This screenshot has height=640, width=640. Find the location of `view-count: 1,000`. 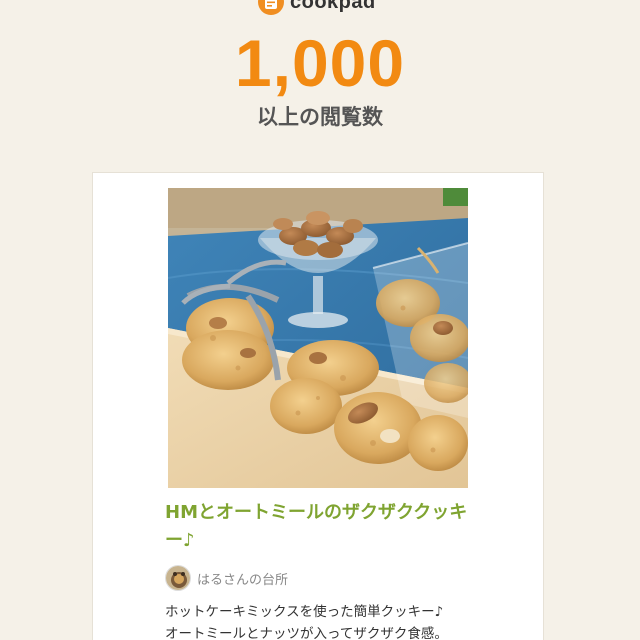

view-count: 1,000 is located at coordinates (320, 63).